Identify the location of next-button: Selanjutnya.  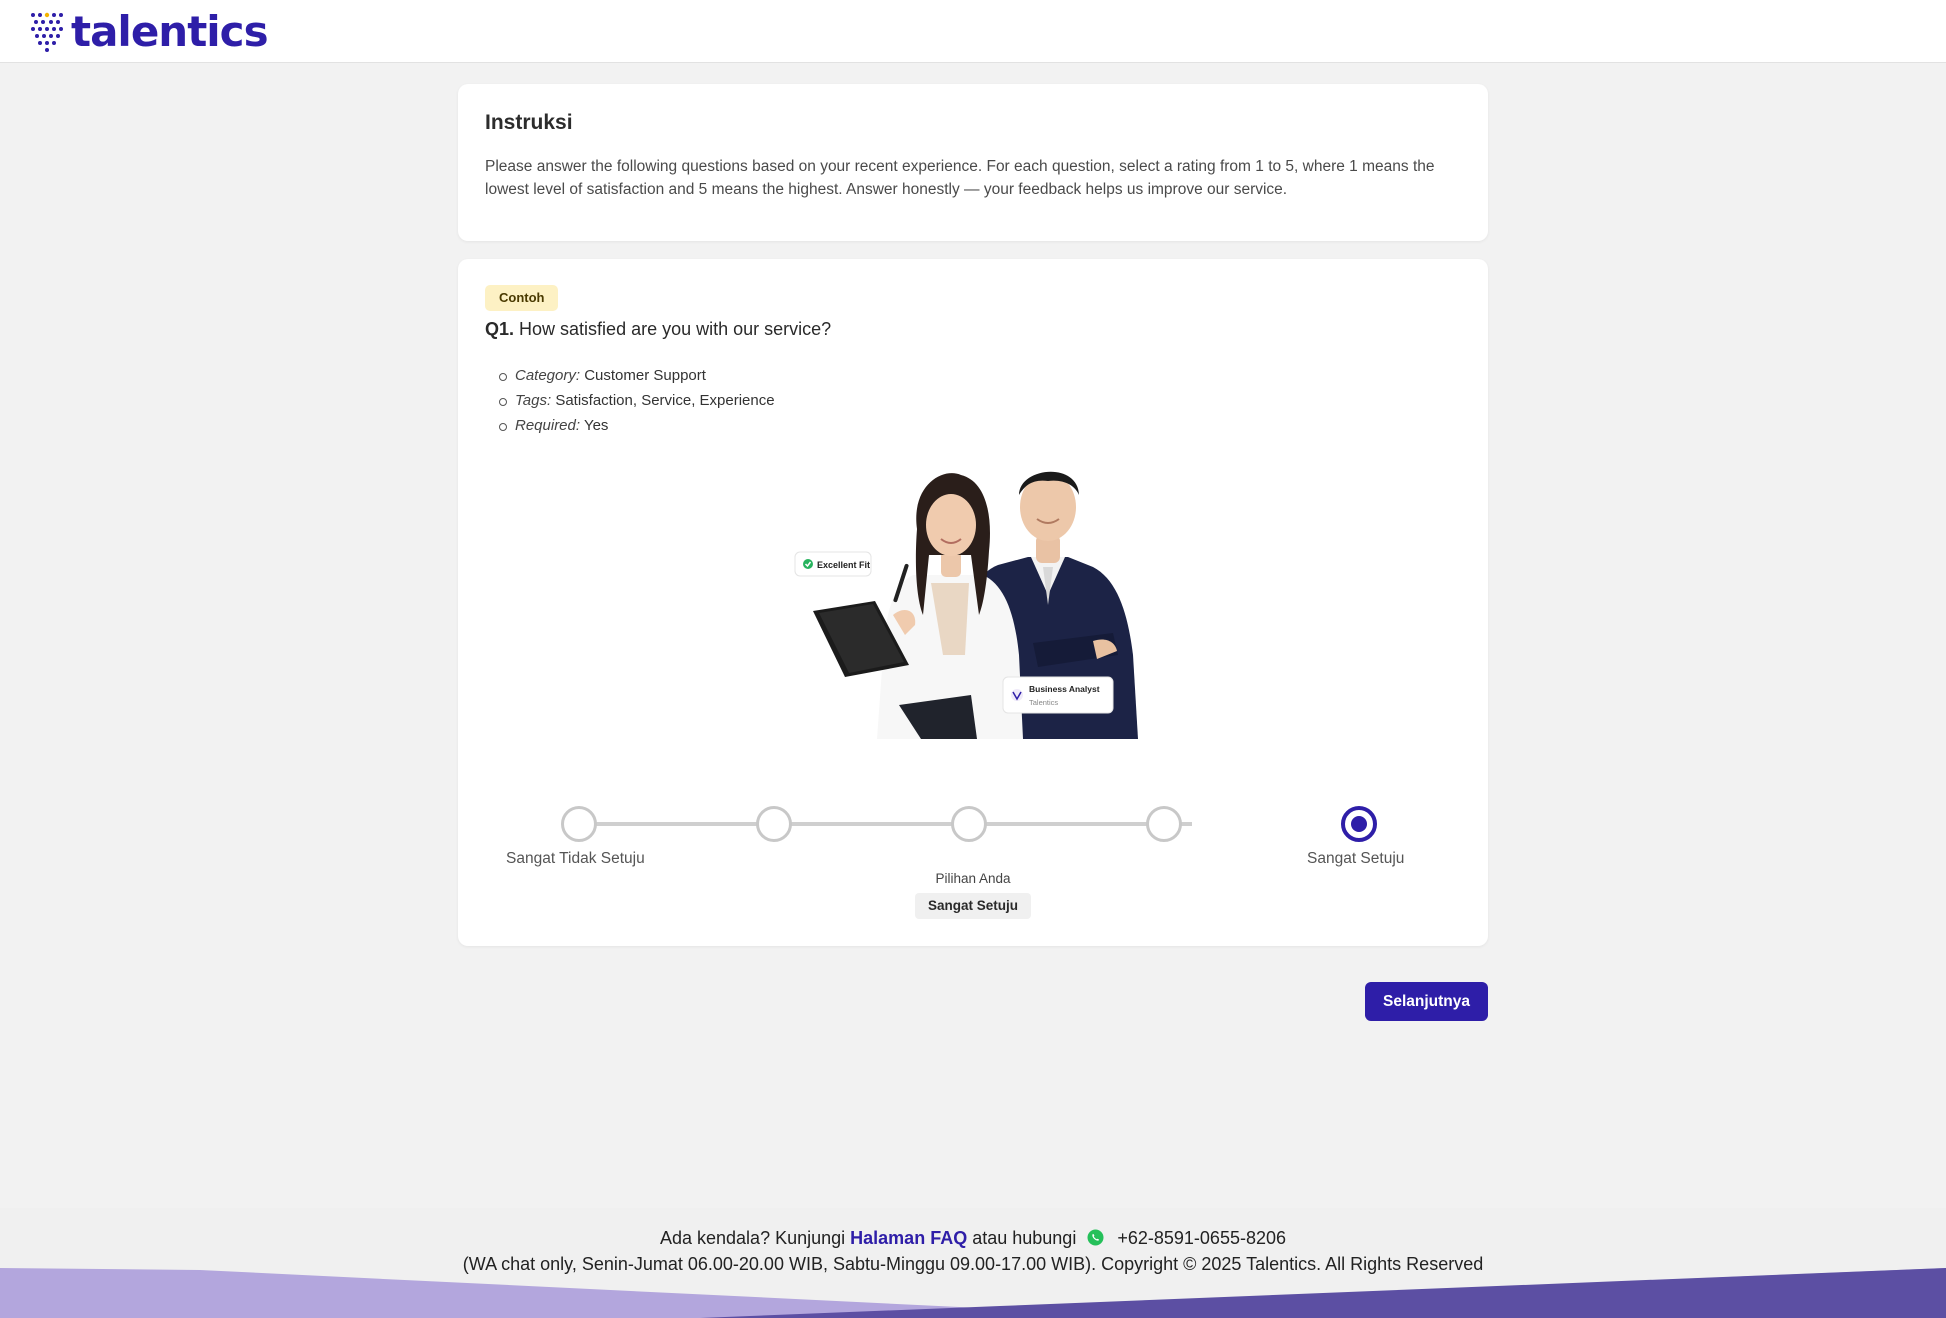
(1426, 1001).